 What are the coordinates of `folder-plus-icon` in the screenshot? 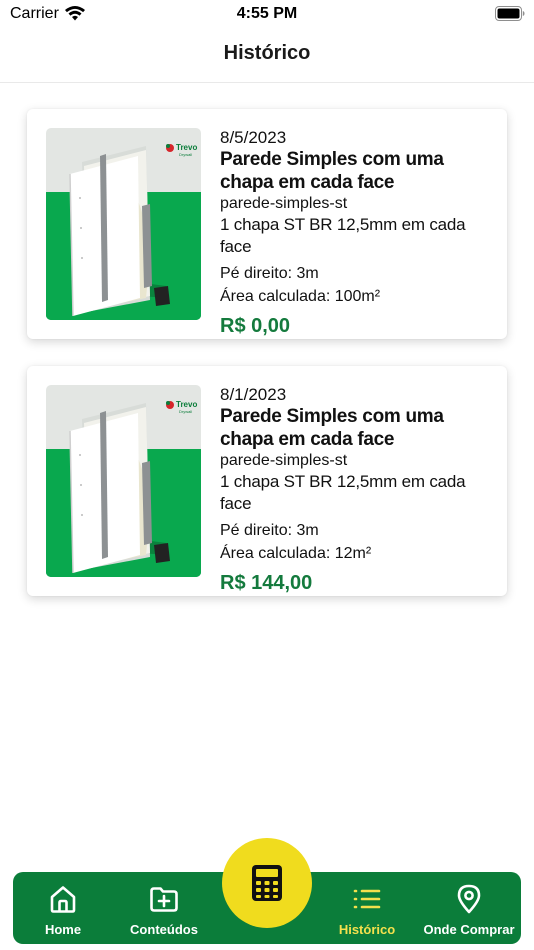 It's located at (164, 899).